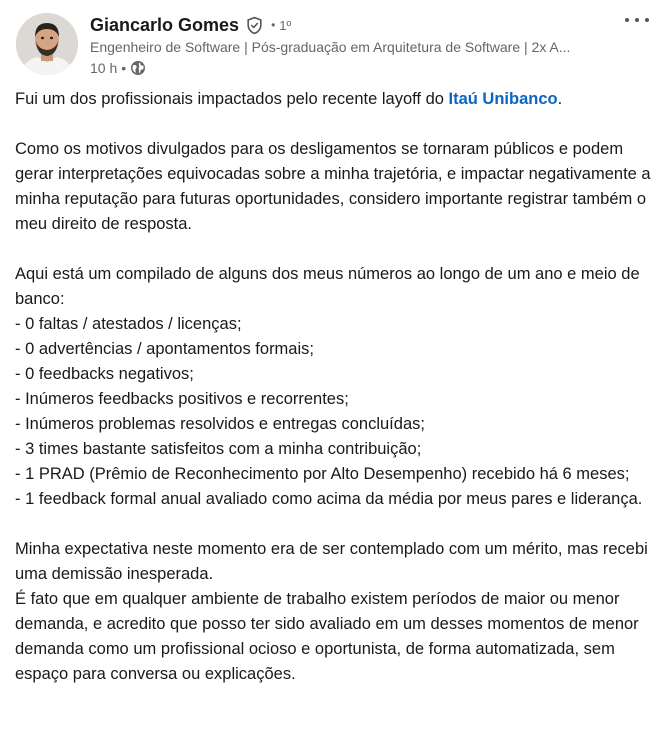  I want to click on author-name-row: Giancarlo Gomes • 1º, so click(350, 25).